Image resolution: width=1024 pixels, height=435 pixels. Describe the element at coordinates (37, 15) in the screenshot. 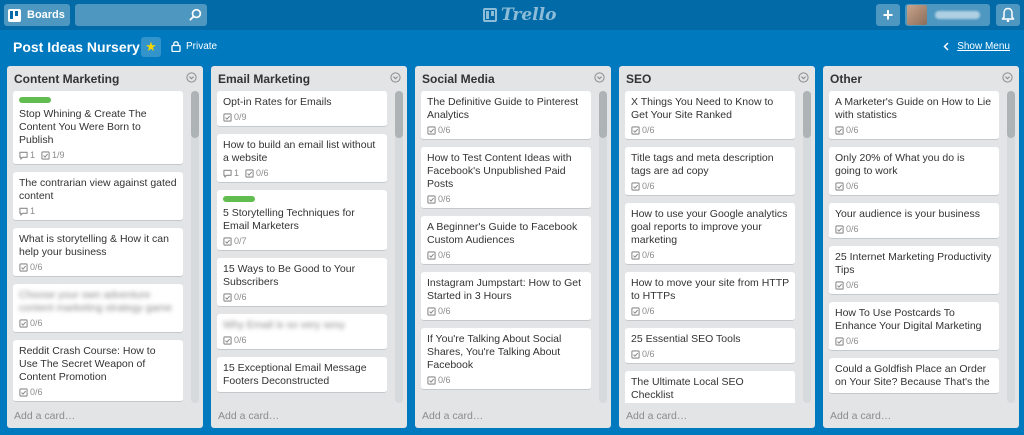

I see `boards-button: Boards` at that location.